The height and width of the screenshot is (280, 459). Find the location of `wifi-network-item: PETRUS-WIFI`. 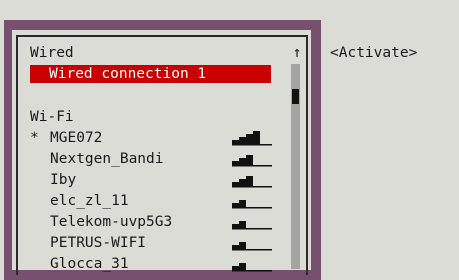

wifi-network-item: PETRUS-WIFI is located at coordinates (88, 243).